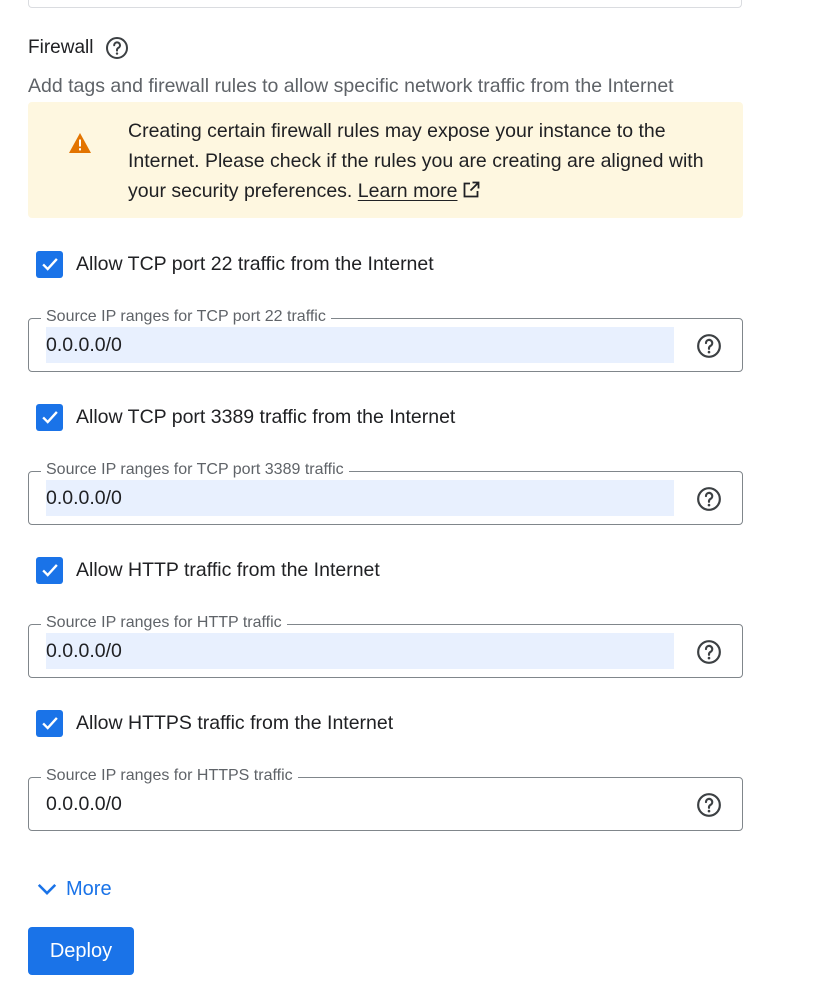  What do you see at coordinates (471, 188) in the screenshot?
I see `open-in-new-icon` at bounding box center [471, 188].